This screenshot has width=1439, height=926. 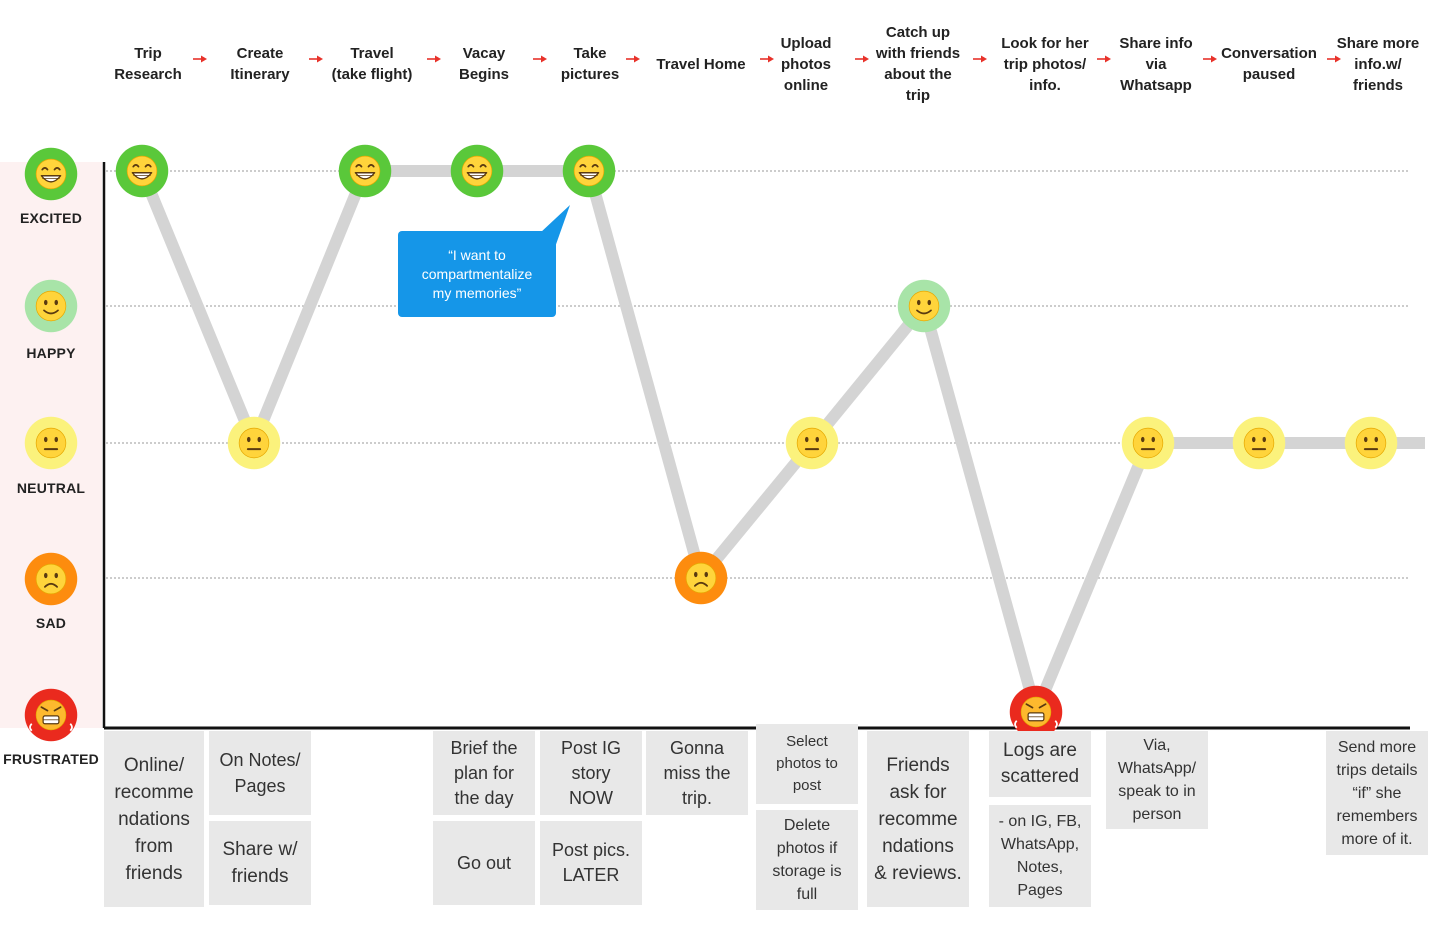 What do you see at coordinates (924, 308) in the screenshot?
I see `journey-point-8-happy-icon` at bounding box center [924, 308].